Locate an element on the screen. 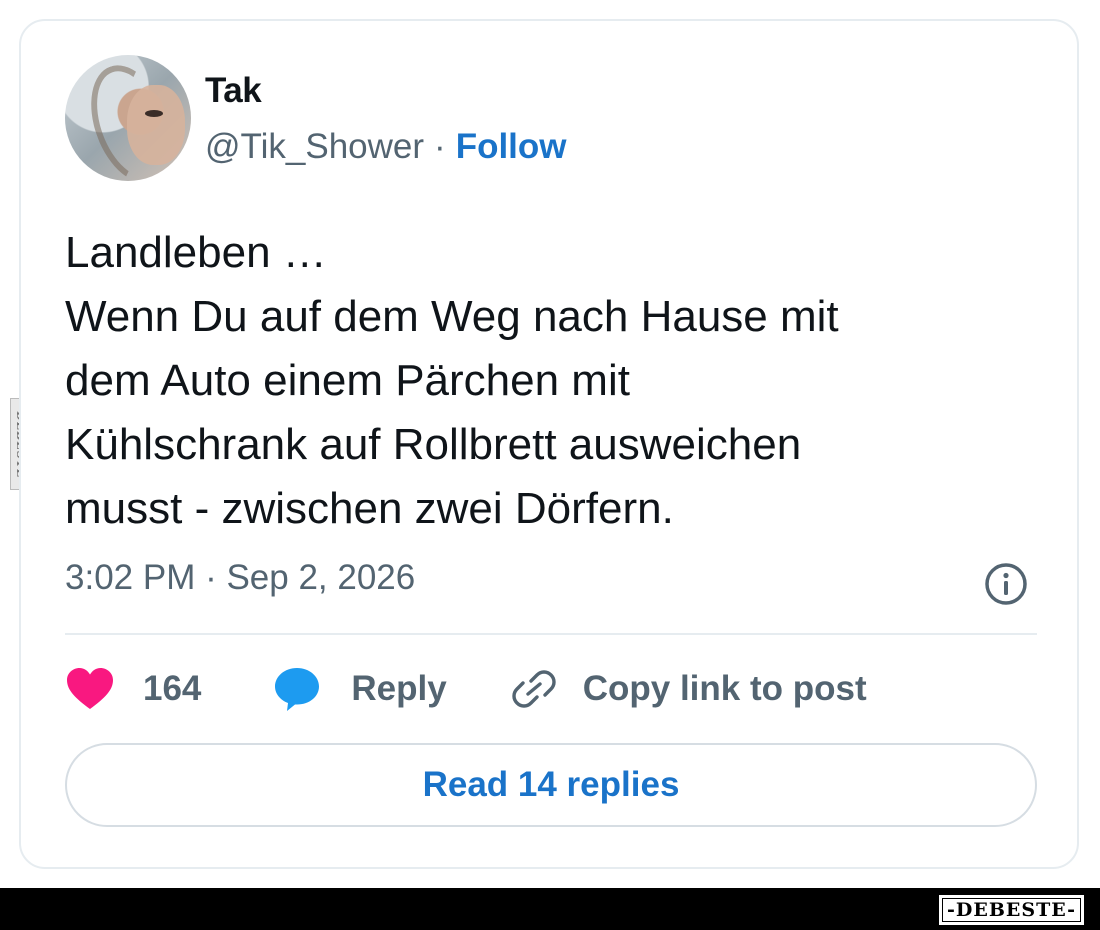  copy-link-button: Copy link to post is located at coordinates (688, 689).